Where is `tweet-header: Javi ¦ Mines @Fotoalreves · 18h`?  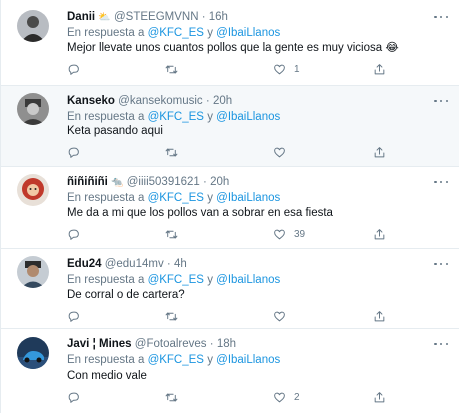
tweet-header: Javi ¦ Mines @Fotoalreves · 18h is located at coordinates (247, 344).